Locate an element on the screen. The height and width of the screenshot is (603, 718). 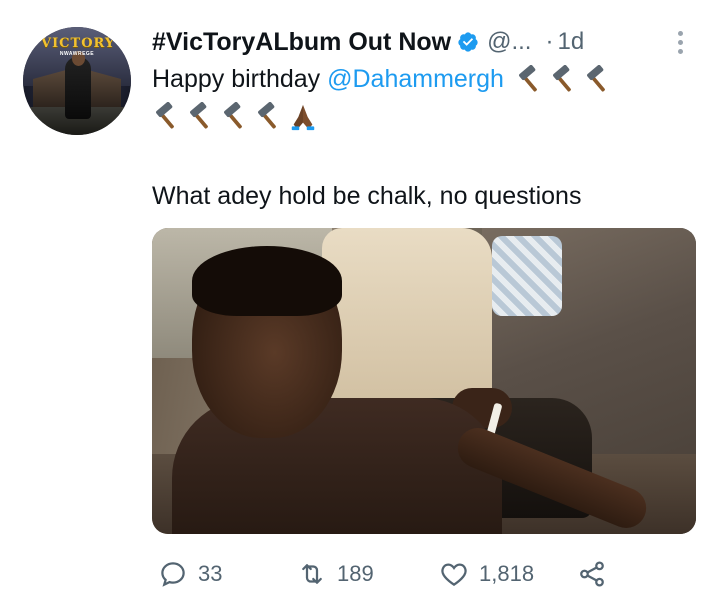
avatar-logo-text: VICTORY is located at coordinates (78, 43).